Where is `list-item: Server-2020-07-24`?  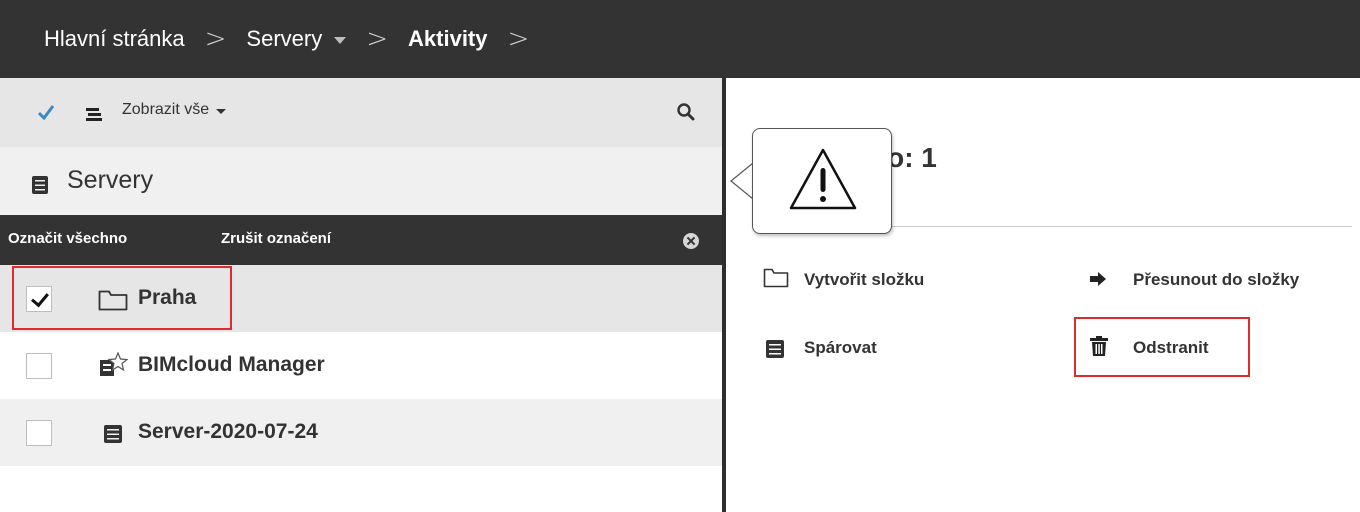 list-item: Server-2020-07-24 is located at coordinates (361, 432).